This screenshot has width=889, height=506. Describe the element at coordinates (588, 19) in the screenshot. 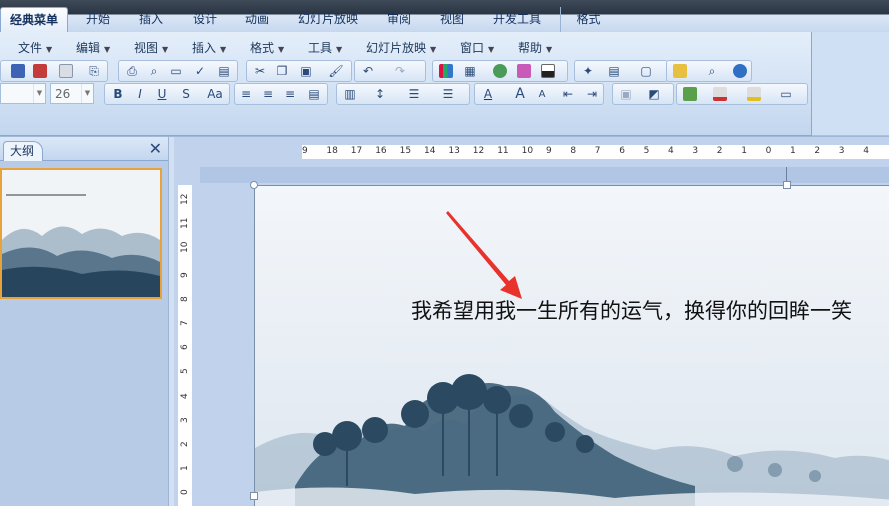

I see `tab-format: 格式` at that location.